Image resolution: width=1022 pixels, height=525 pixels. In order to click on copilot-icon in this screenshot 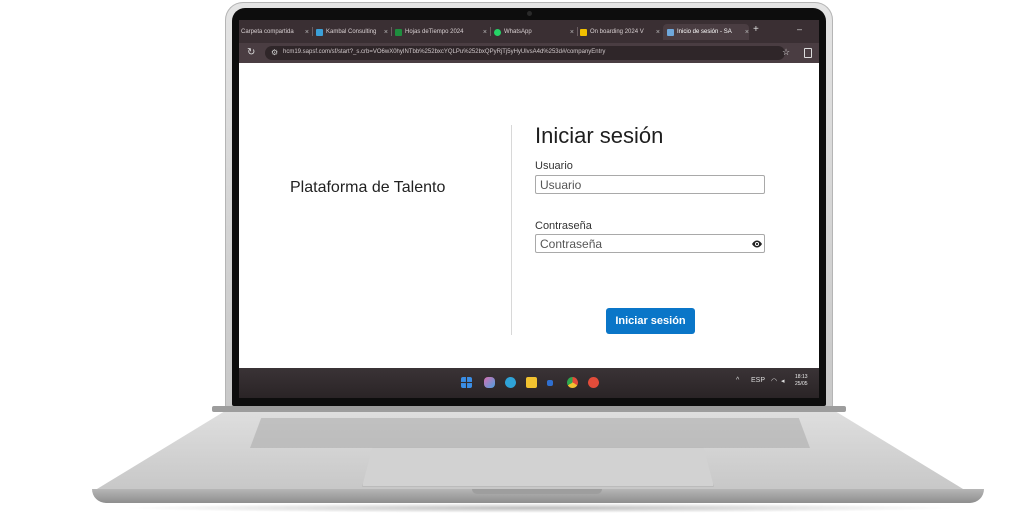, I will do `click(489, 382)`.